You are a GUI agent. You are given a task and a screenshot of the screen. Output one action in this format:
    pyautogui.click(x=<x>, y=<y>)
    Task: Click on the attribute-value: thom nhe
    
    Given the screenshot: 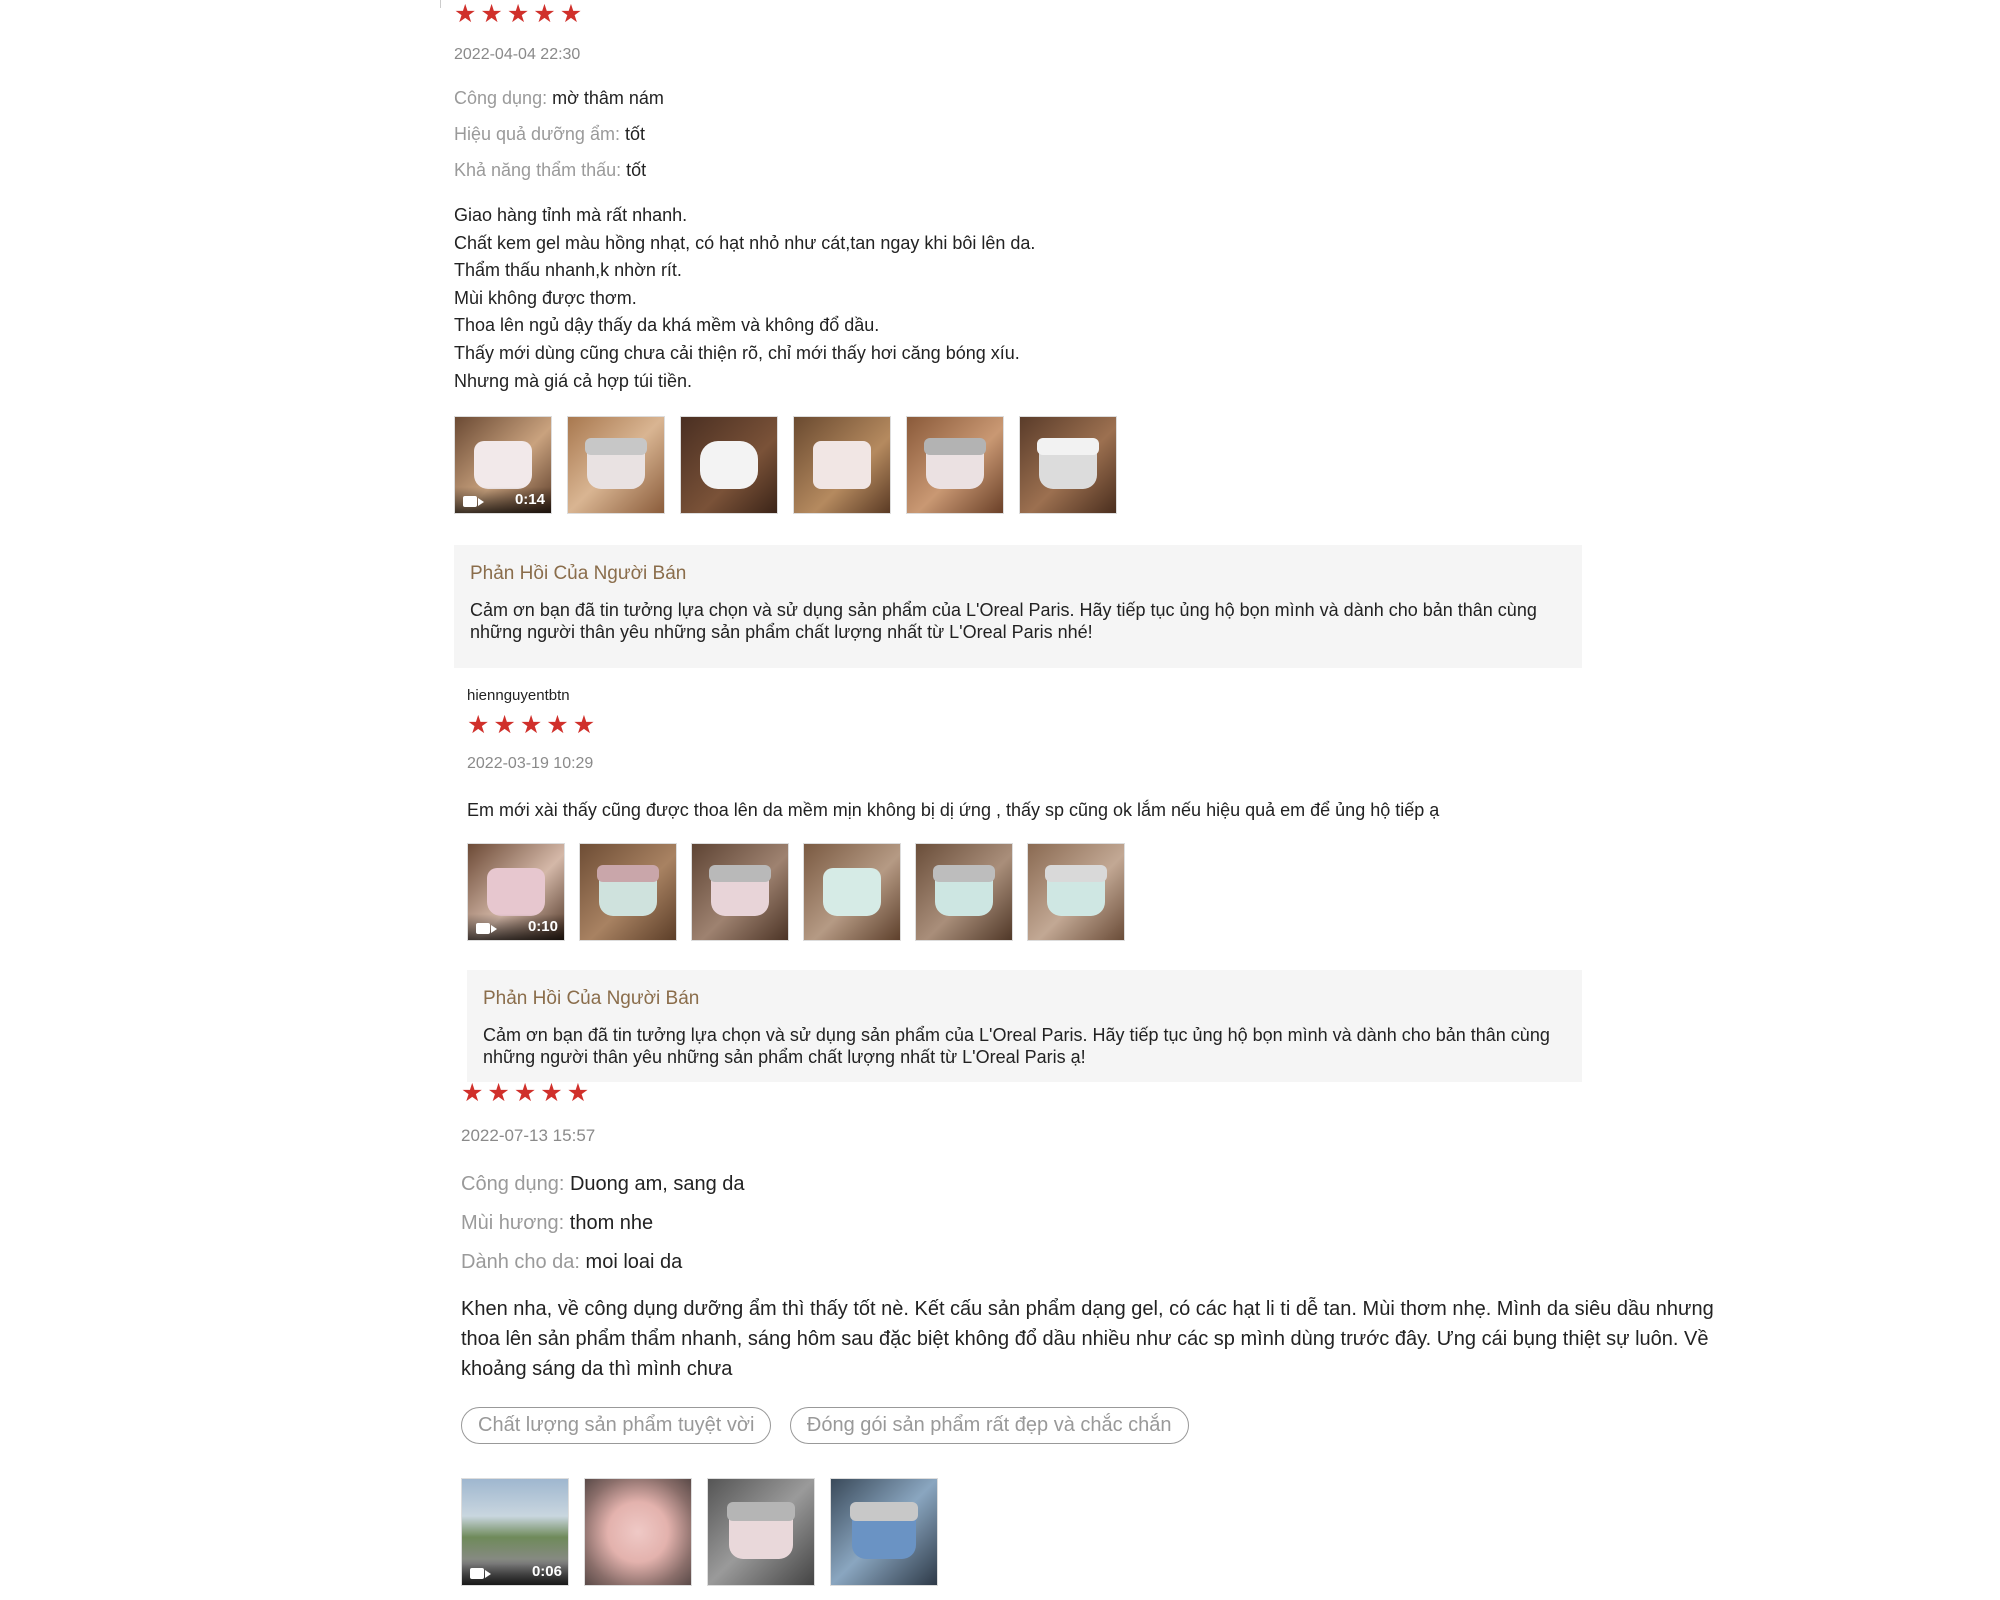 What is the action you would take?
    pyautogui.click(x=611, y=1223)
    